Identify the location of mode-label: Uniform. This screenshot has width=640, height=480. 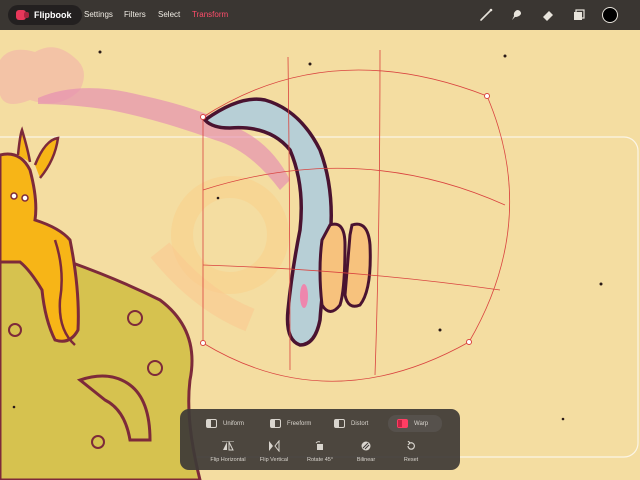
(234, 423).